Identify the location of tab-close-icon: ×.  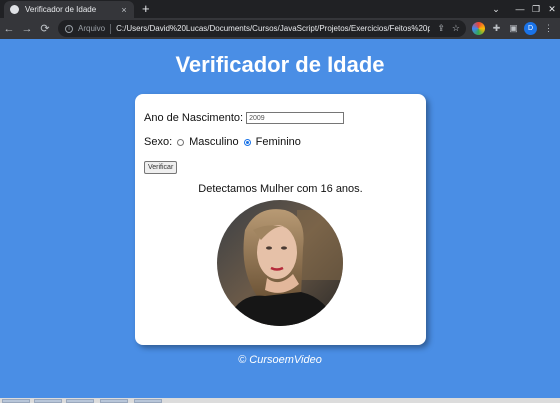
(124, 10).